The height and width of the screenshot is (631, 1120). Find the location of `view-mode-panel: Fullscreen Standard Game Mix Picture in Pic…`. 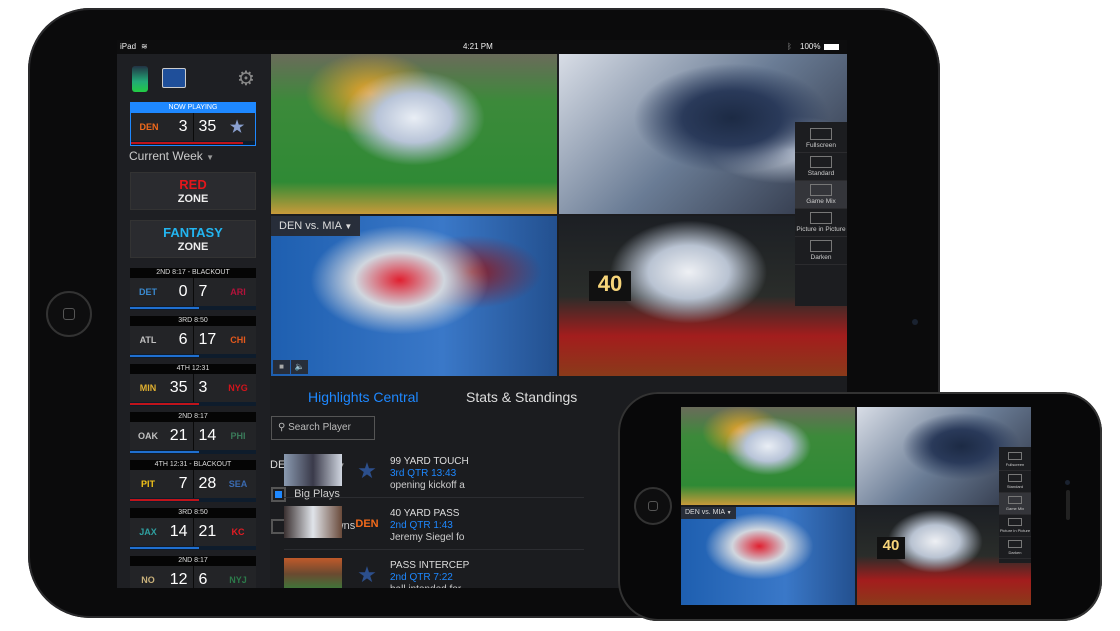

view-mode-panel: Fullscreen Standard Game Mix Picture in Pic… is located at coordinates (821, 214).